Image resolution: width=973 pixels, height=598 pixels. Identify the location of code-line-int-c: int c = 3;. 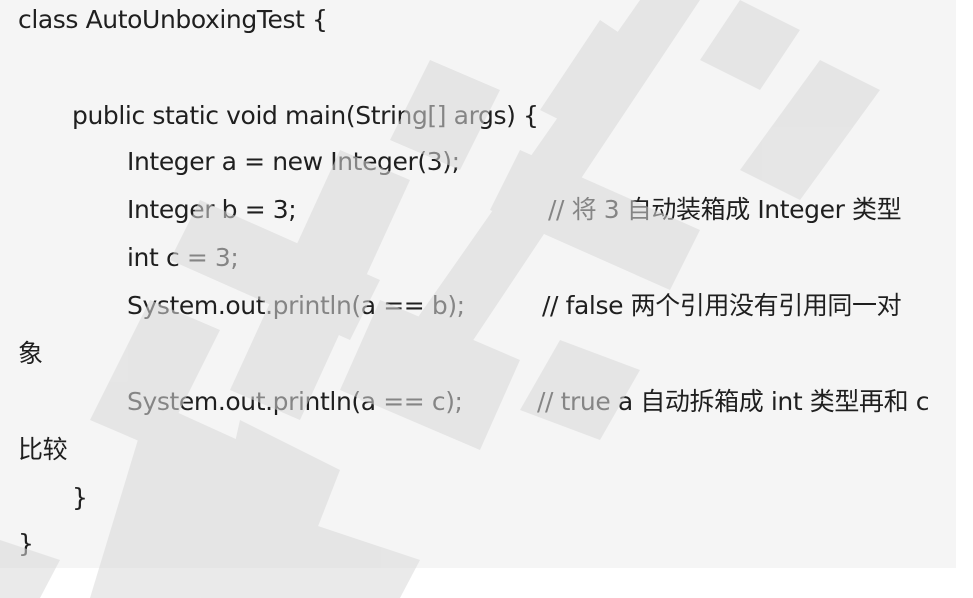
(183, 257).